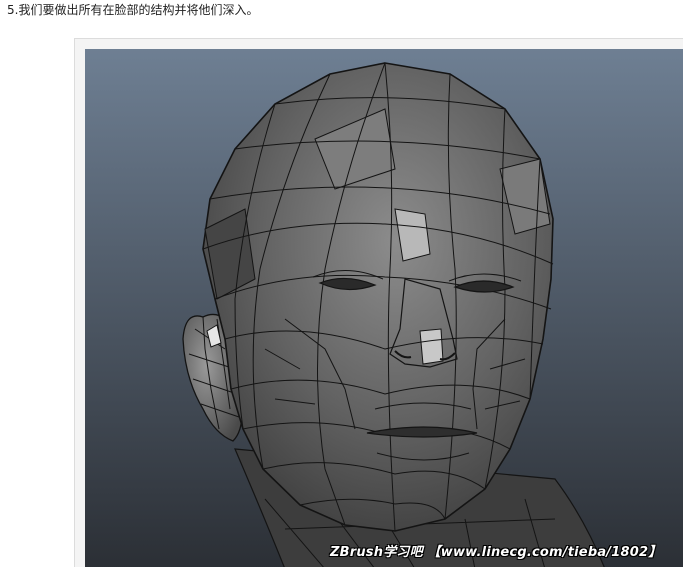 The width and height of the screenshot is (683, 567). Describe the element at coordinates (431, 346) in the screenshot. I see `nose-highlight` at that location.